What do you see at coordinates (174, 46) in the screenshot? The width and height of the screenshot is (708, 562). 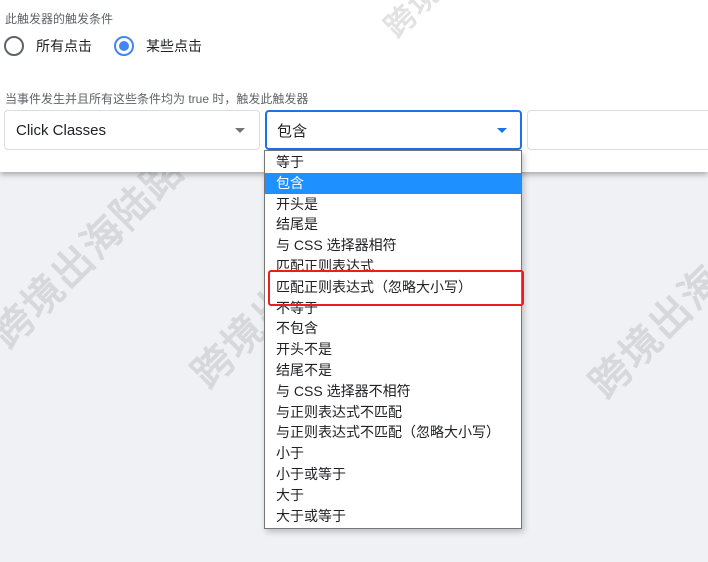 I see `radio-label: 某些点击` at bounding box center [174, 46].